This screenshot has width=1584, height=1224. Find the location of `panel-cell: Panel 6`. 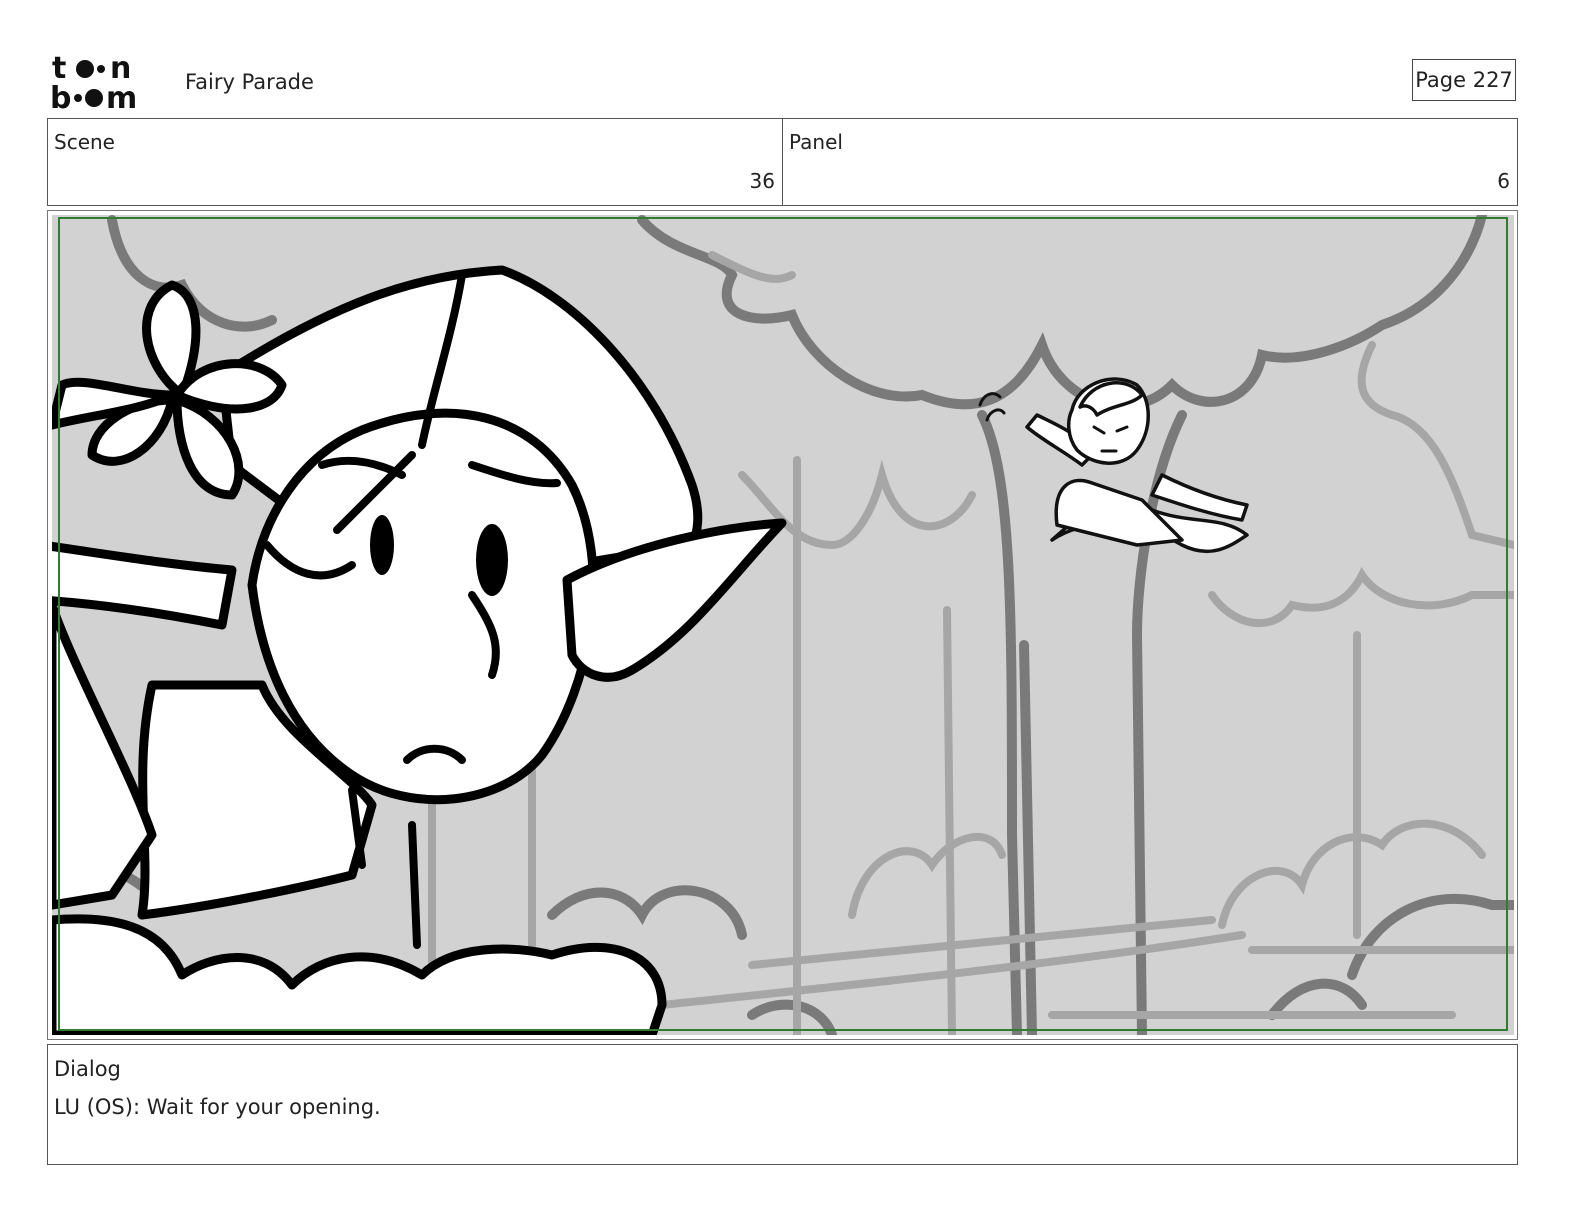

panel-cell: Panel 6 is located at coordinates (1149, 162).